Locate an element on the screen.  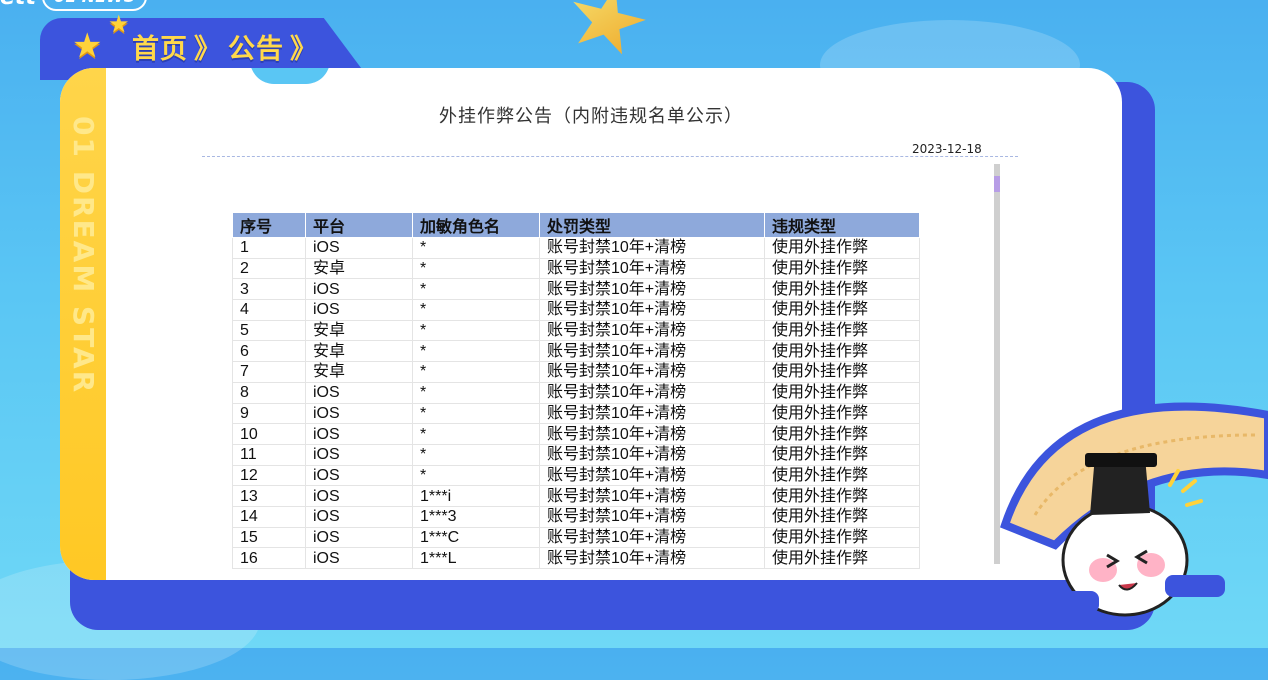
site-logo: ett 01 NEWS is located at coordinates (80, 6).